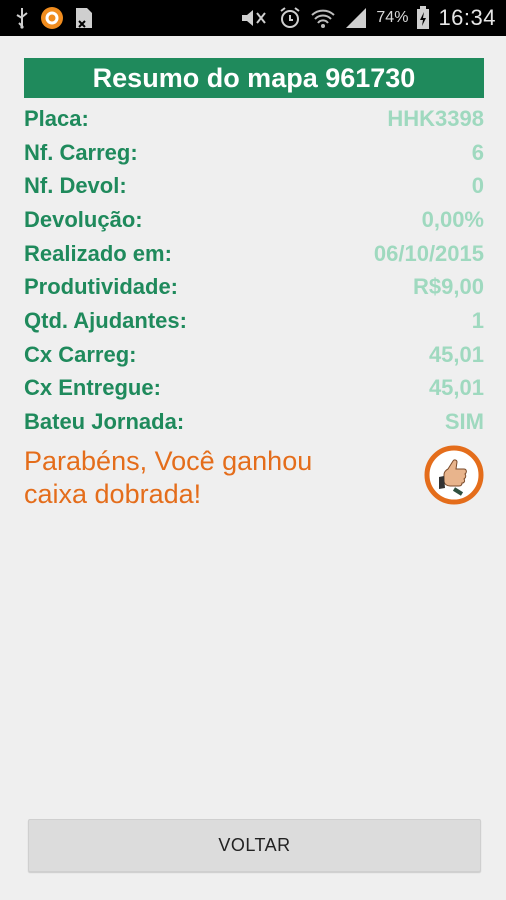  Describe the element at coordinates (477, 320) in the screenshot. I see `row-value: 1` at that location.